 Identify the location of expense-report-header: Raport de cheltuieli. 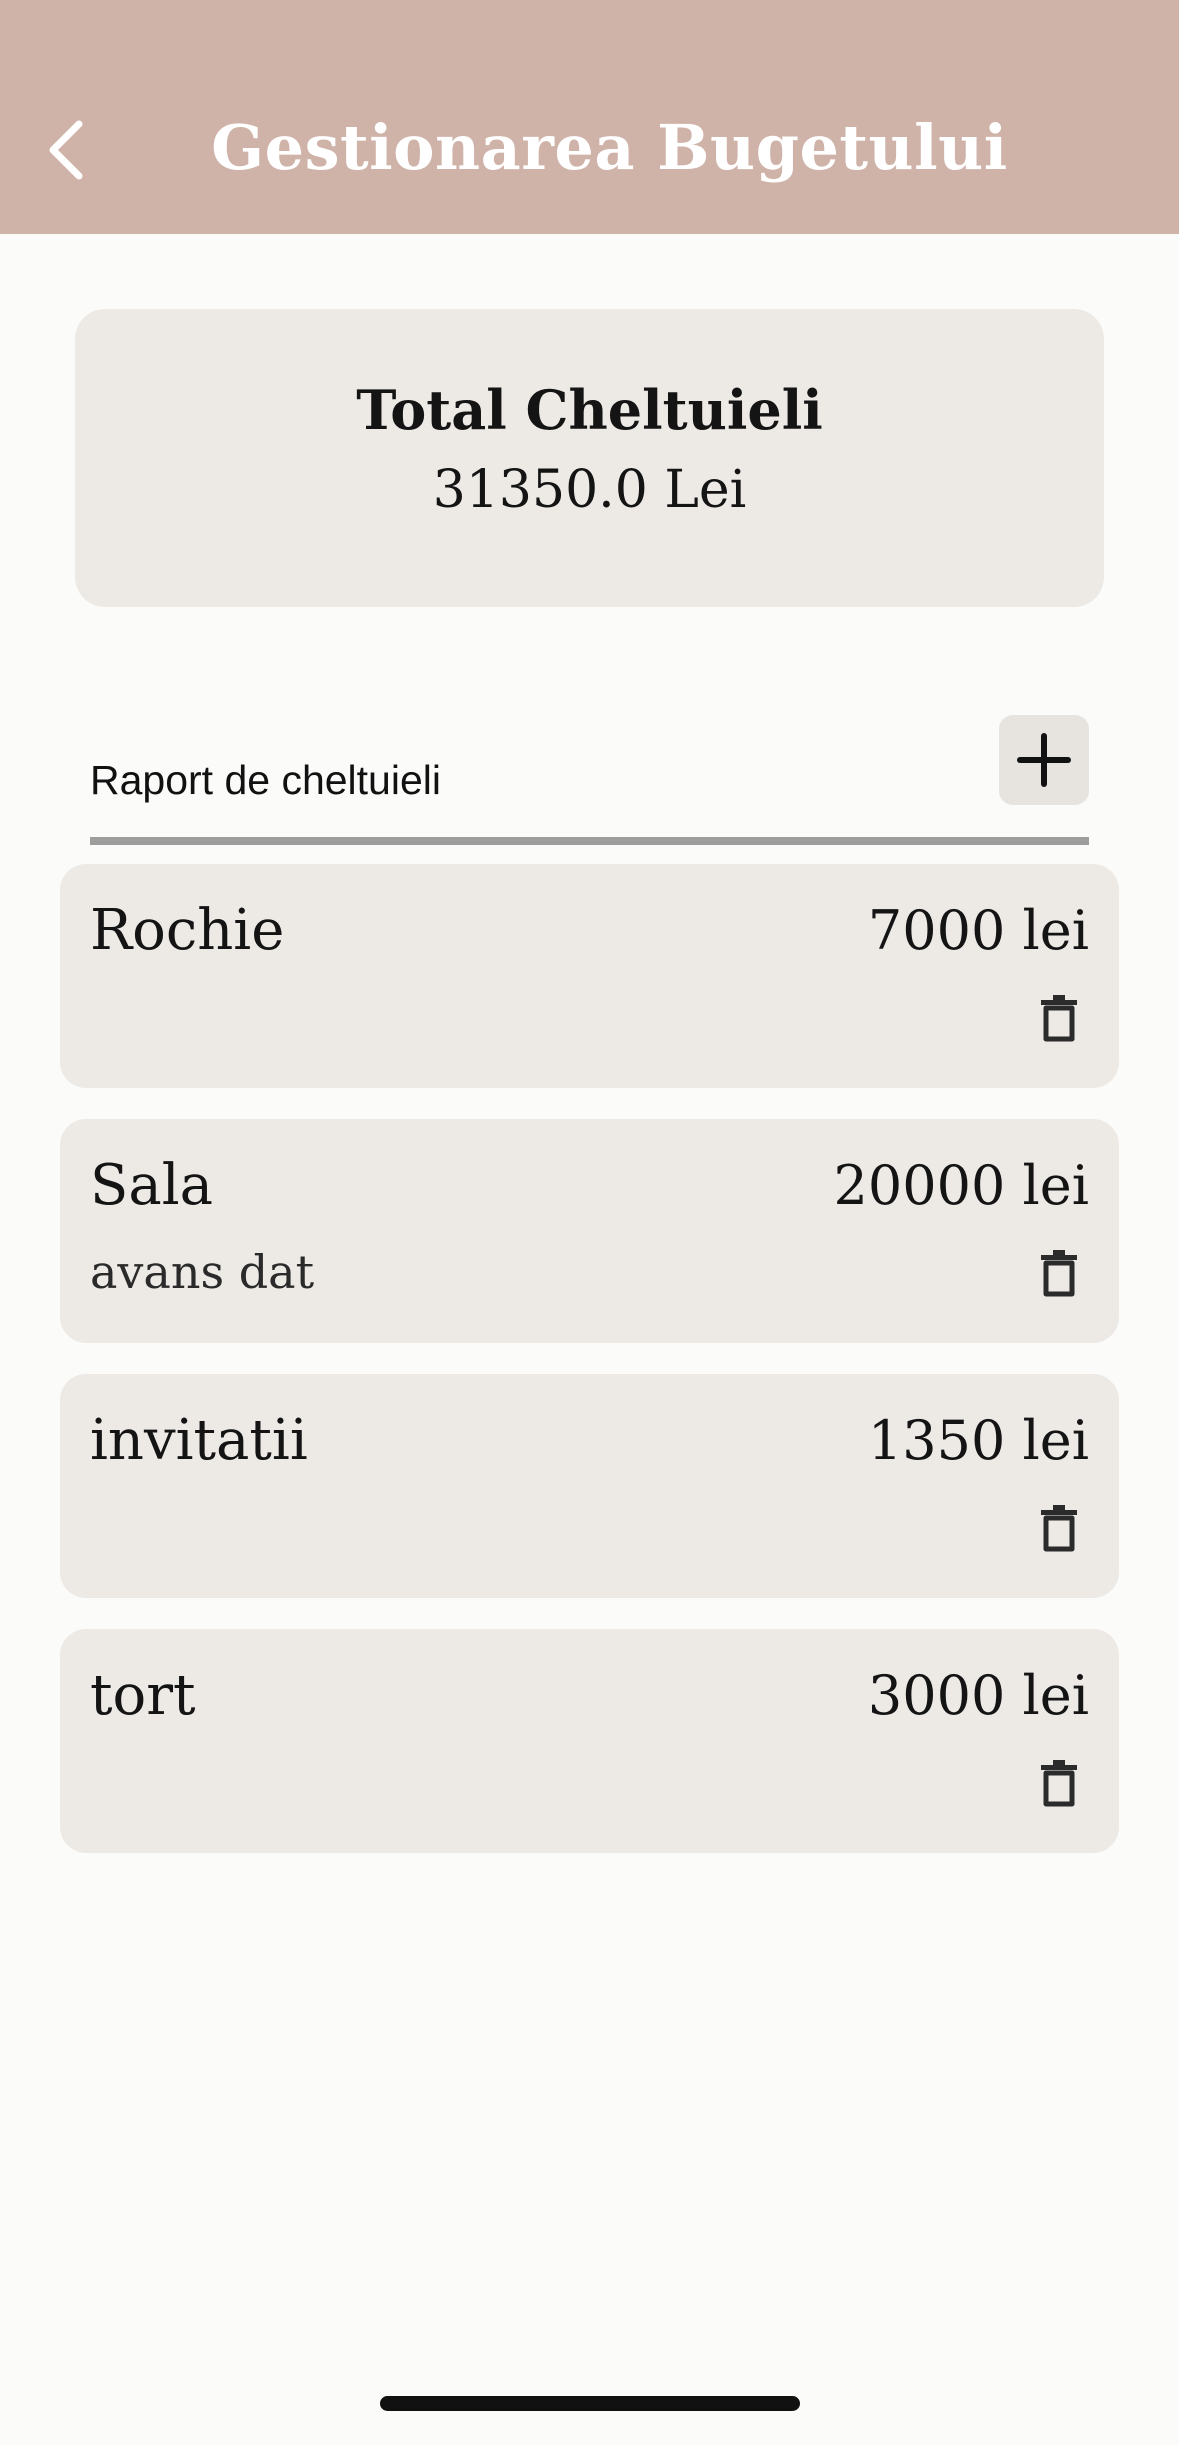
(589, 780).